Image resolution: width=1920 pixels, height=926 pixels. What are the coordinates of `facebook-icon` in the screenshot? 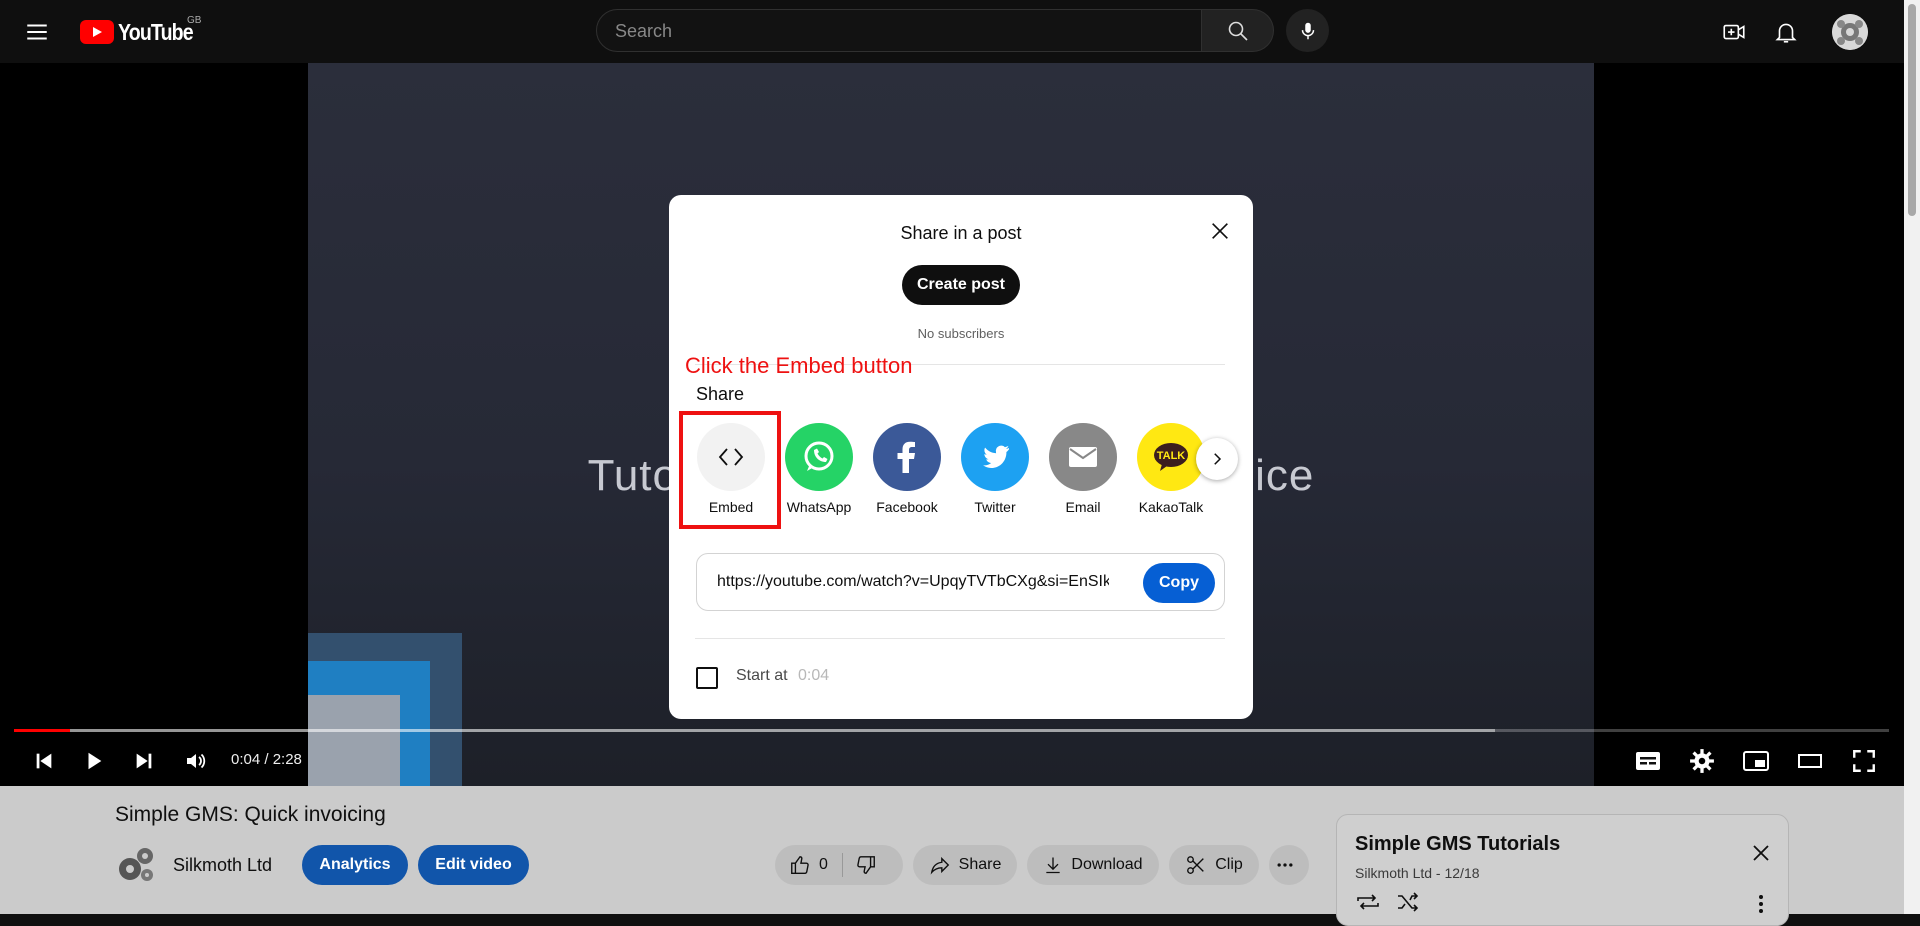 It's located at (907, 457).